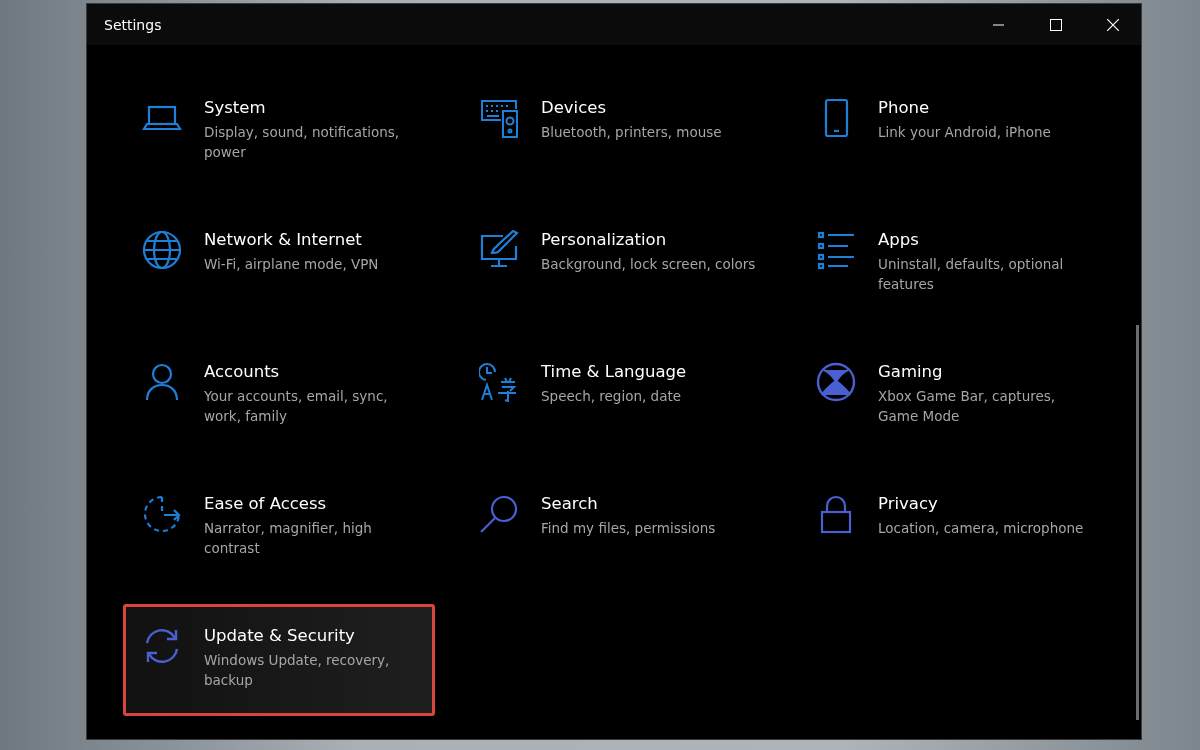 The image size is (1200, 750). Describe the element at coordinates (632, 132) in the screenshot. I see `category-description: Bluetooth, printers, mouse` at that location.